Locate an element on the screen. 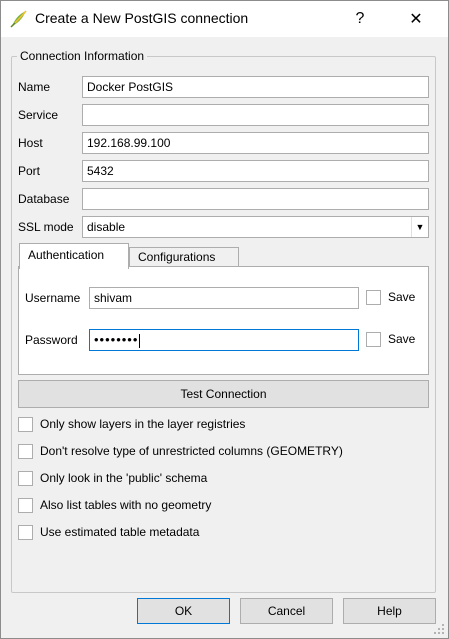 This screenshot has width=449, height=639. port-input: 5432 is located at coordinates (255, 171).